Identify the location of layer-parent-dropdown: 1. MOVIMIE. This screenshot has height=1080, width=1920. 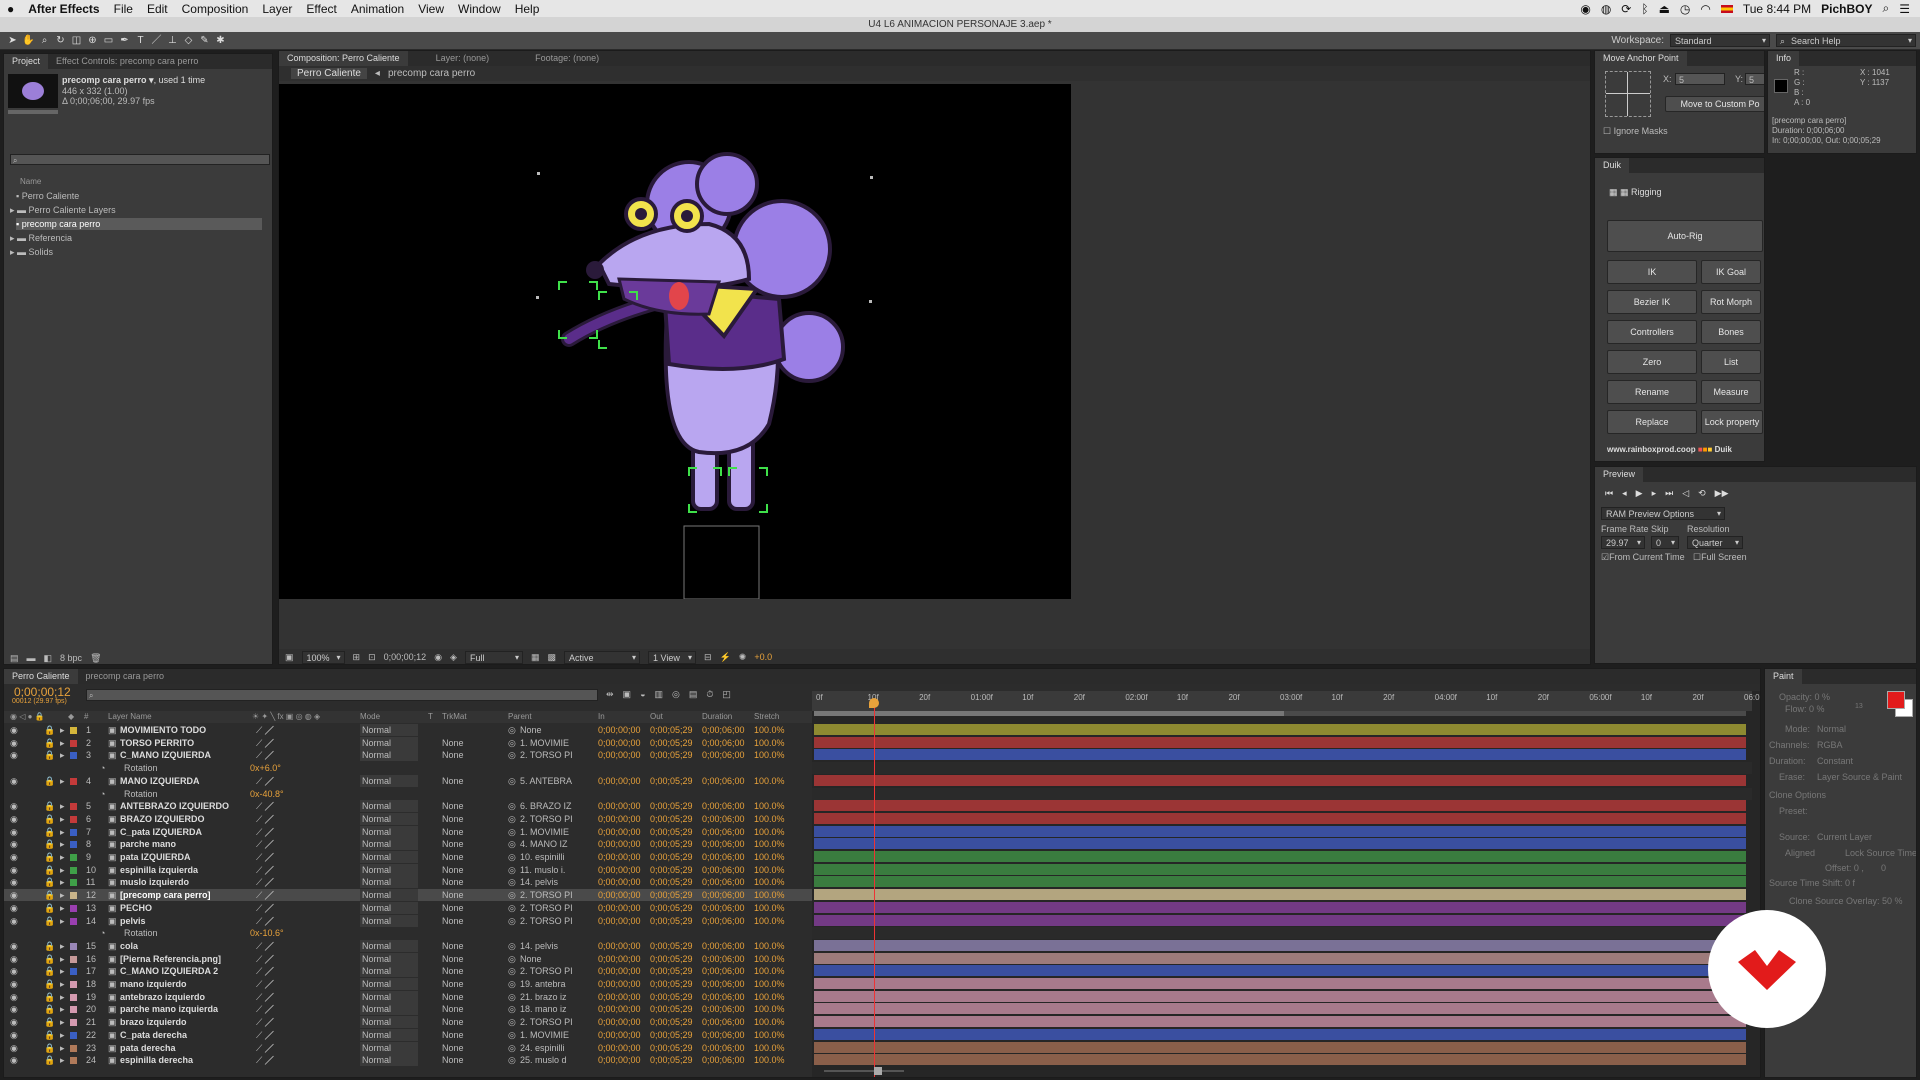
(551, 743).